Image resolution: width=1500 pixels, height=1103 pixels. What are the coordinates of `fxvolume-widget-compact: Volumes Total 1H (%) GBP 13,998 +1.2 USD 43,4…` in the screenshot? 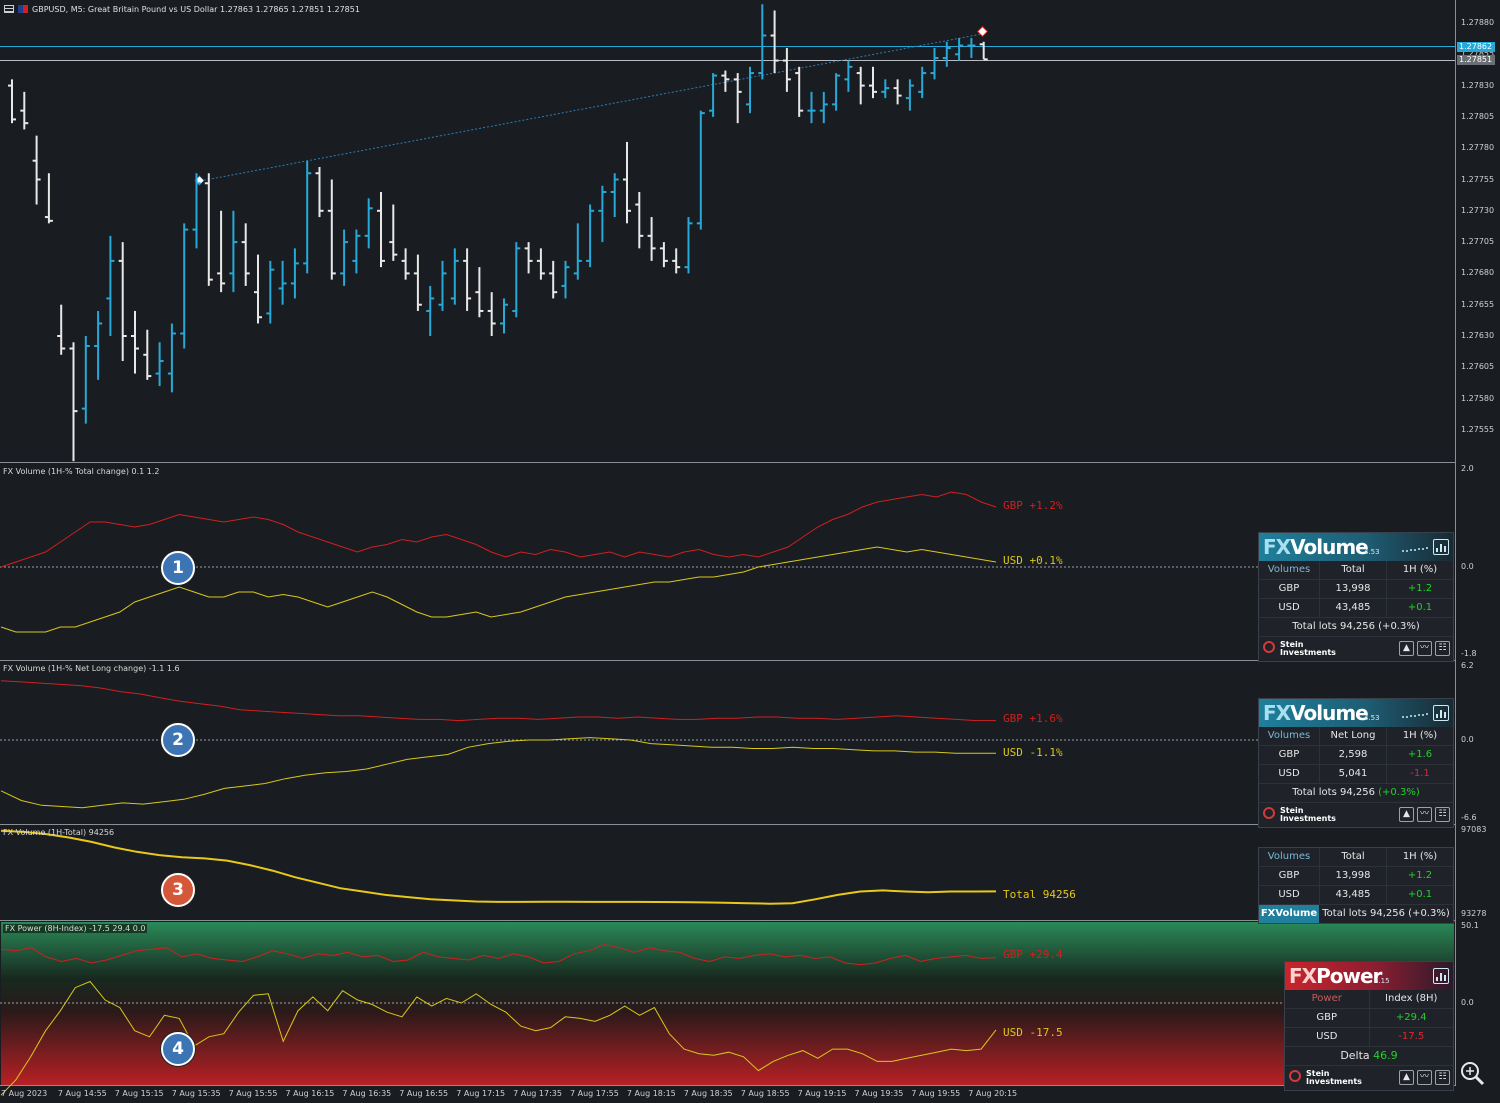 It's located at (1356, 885).